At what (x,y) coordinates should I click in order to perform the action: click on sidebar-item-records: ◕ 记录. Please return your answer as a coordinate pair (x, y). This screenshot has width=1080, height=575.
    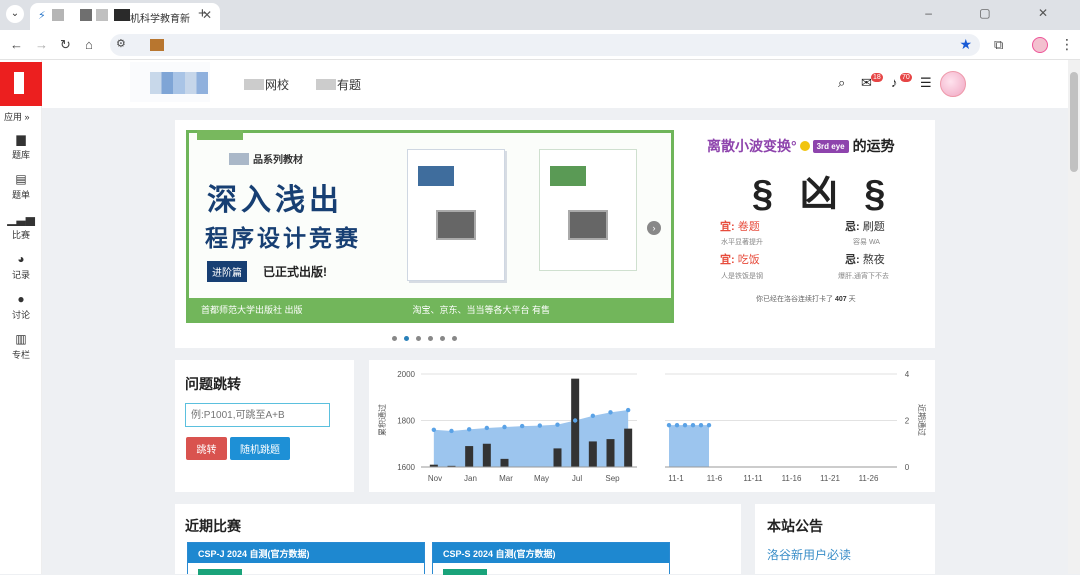
    Looking at the image, I should click on (21, 266).